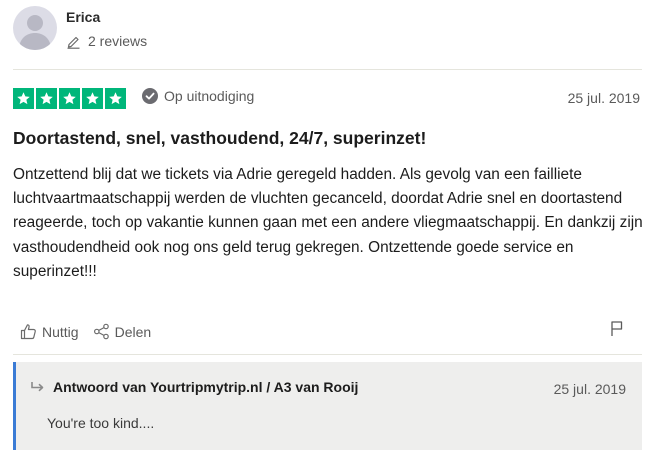  What do you see at coordinates (589, 389) in the screenshot?
I see `reply-date: 25 jul. 2019` at bounding box center [589, 389].